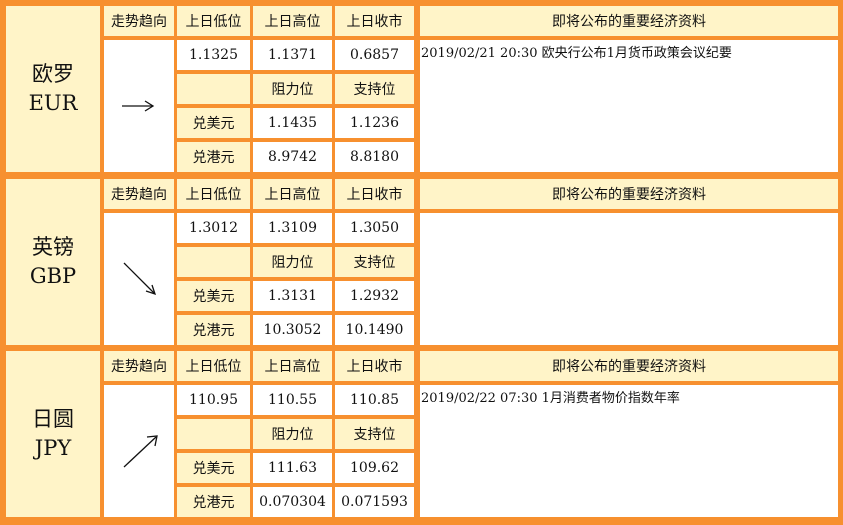 This screenshot has width=843, height=525. I want to click on low-value: 1.3012, so click(213, 228).